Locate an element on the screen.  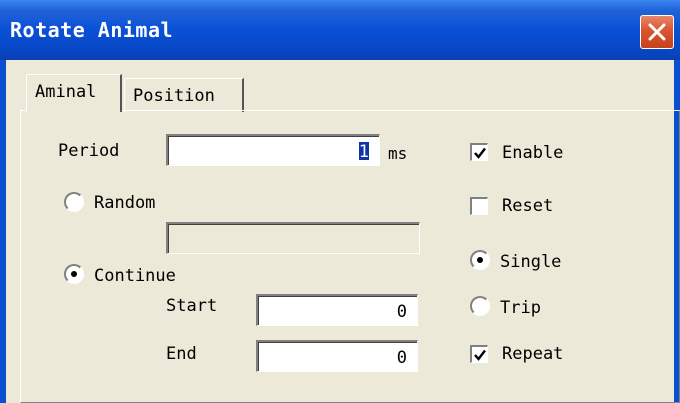
trip-radio is located at coordinates (480, 306).